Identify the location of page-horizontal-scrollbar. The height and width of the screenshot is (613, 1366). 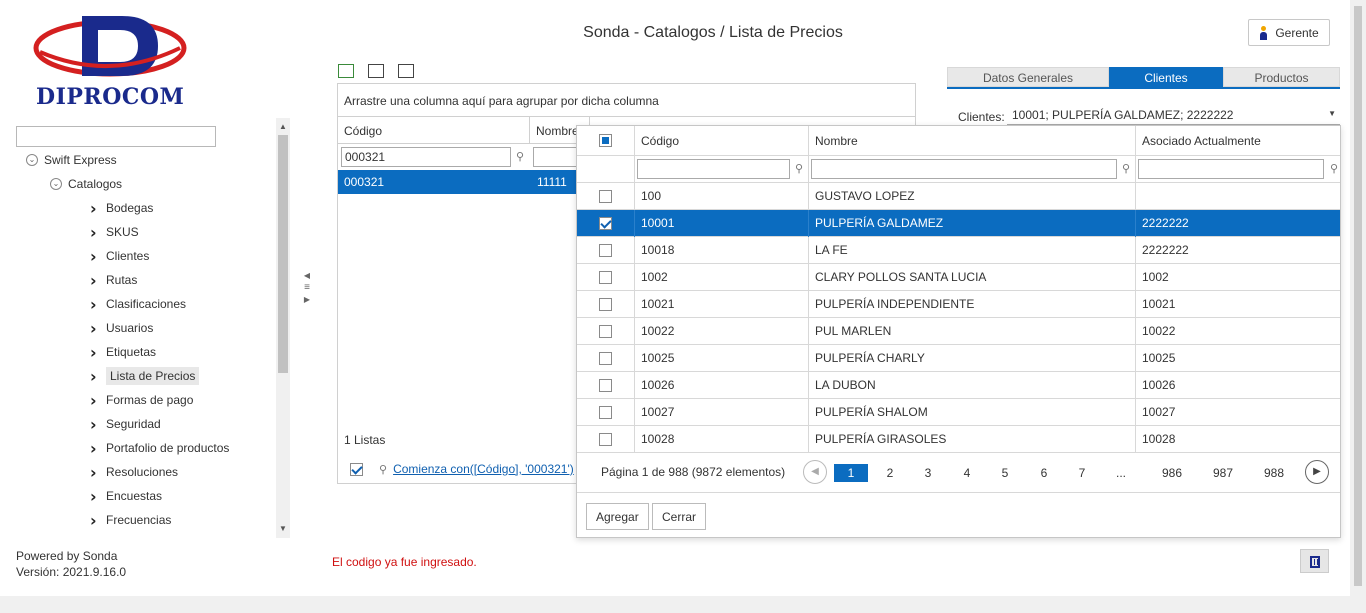
(675, 604).